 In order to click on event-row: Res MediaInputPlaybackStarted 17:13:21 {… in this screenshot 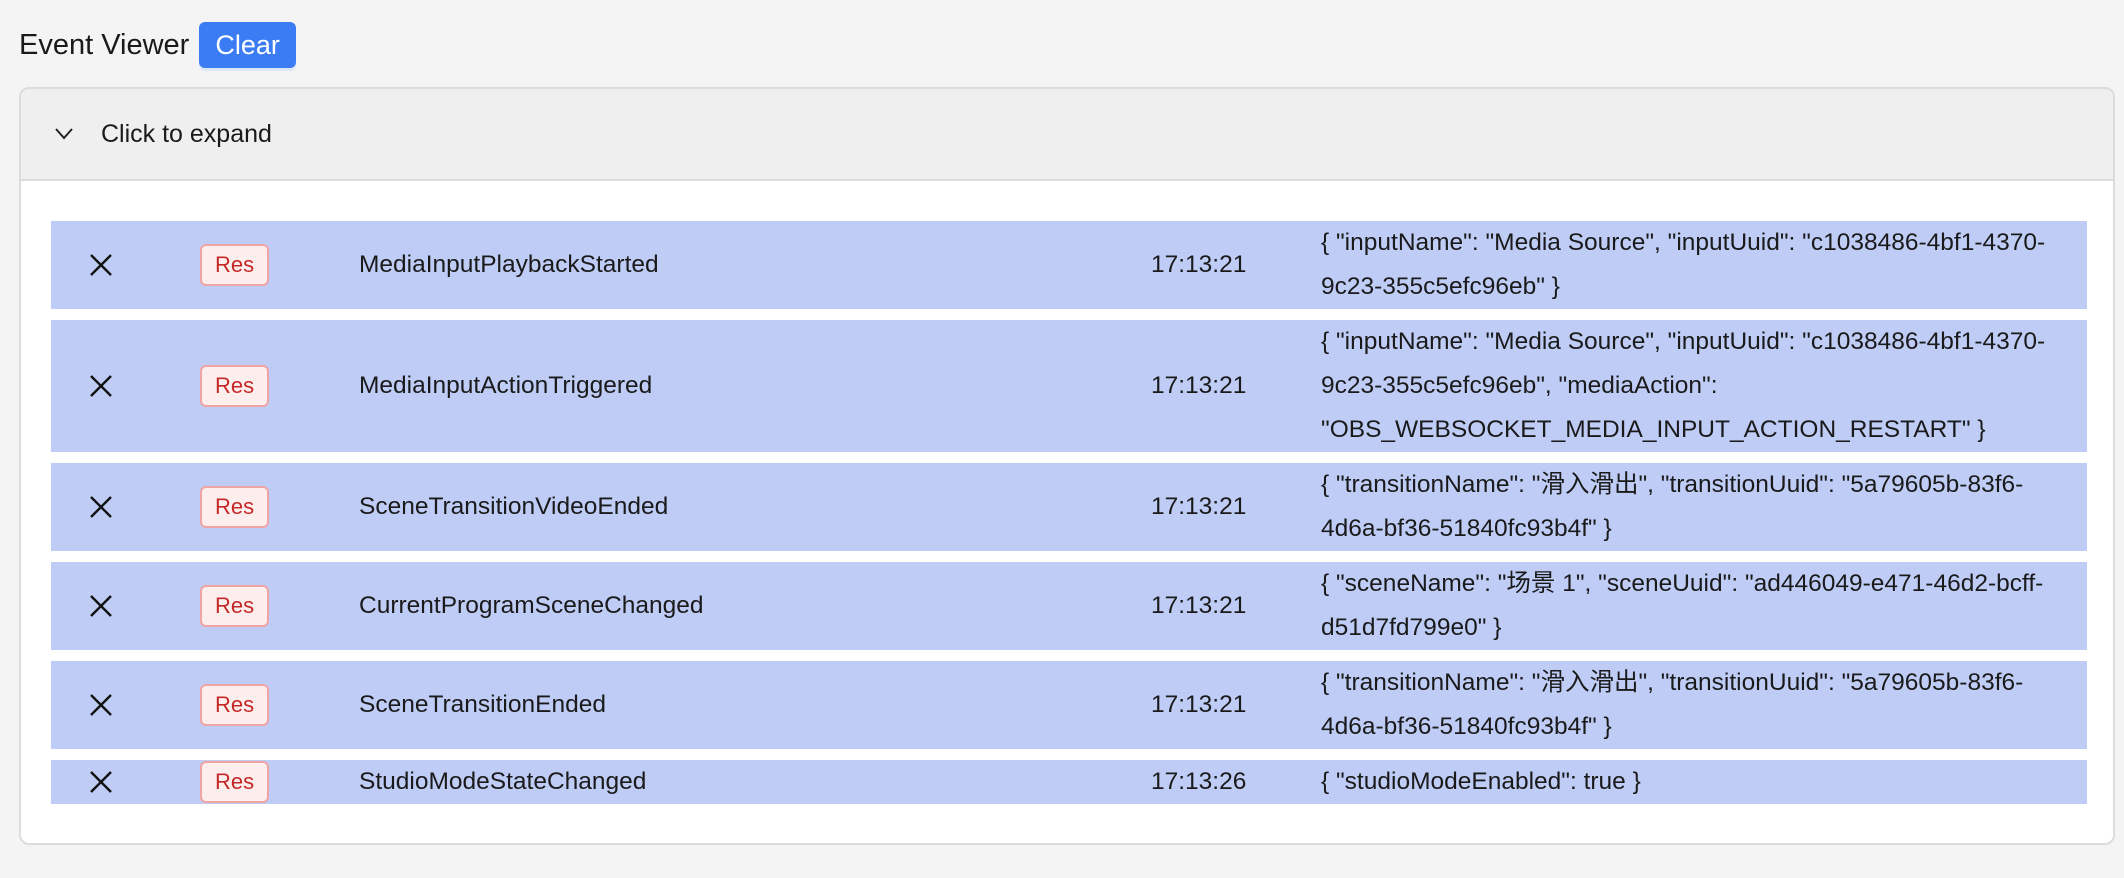, I will do `click(1069, 265)`.